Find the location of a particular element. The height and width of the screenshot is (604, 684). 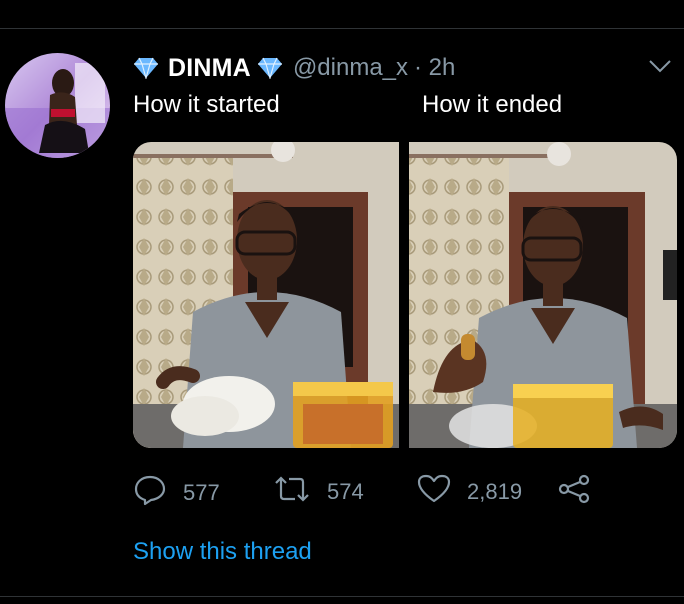

bottom-divider is located at coordinates (342, 596).